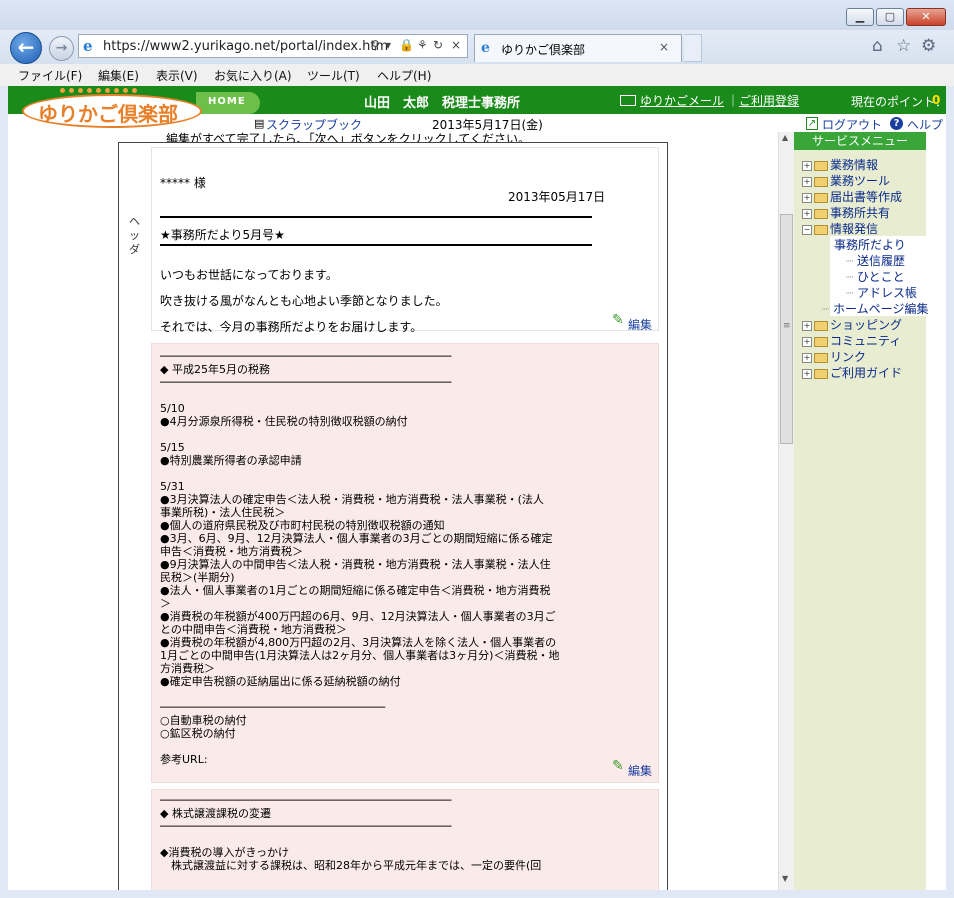  What do you see at coordinates (355, 590) in the screenshot?
I see `newsletter-line: ●法人・個人事業者の1月ごとの期間短縮に係る確定申告＜消費税・地方消費税` at bounding box center [355, 590].